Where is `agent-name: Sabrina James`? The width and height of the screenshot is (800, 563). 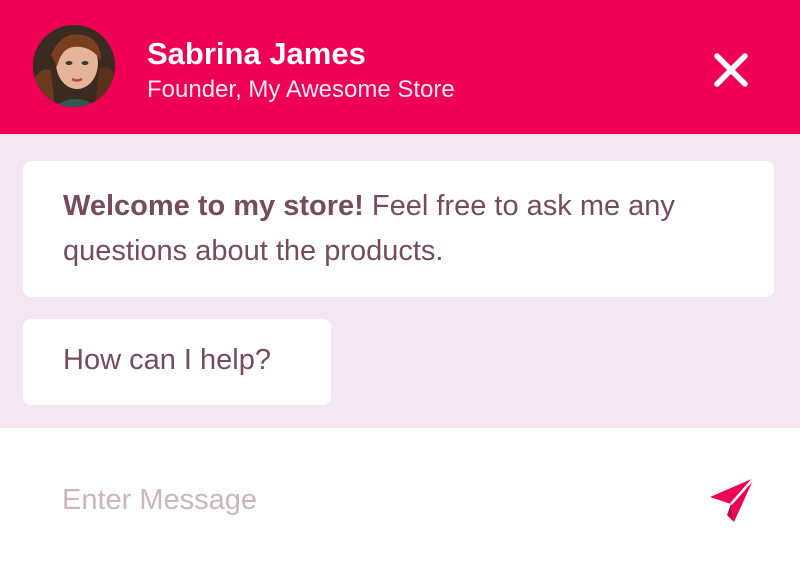 agent-name: Sabrina James is located at coordinates (256, 53).